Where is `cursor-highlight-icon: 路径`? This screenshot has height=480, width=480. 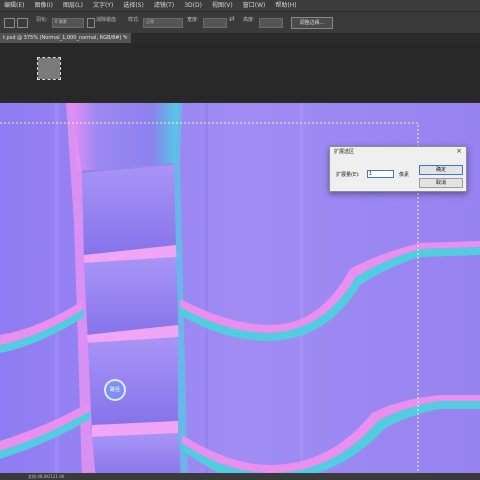
cursor-highlight-icon: 路径 is located at coordinates (115, 390).